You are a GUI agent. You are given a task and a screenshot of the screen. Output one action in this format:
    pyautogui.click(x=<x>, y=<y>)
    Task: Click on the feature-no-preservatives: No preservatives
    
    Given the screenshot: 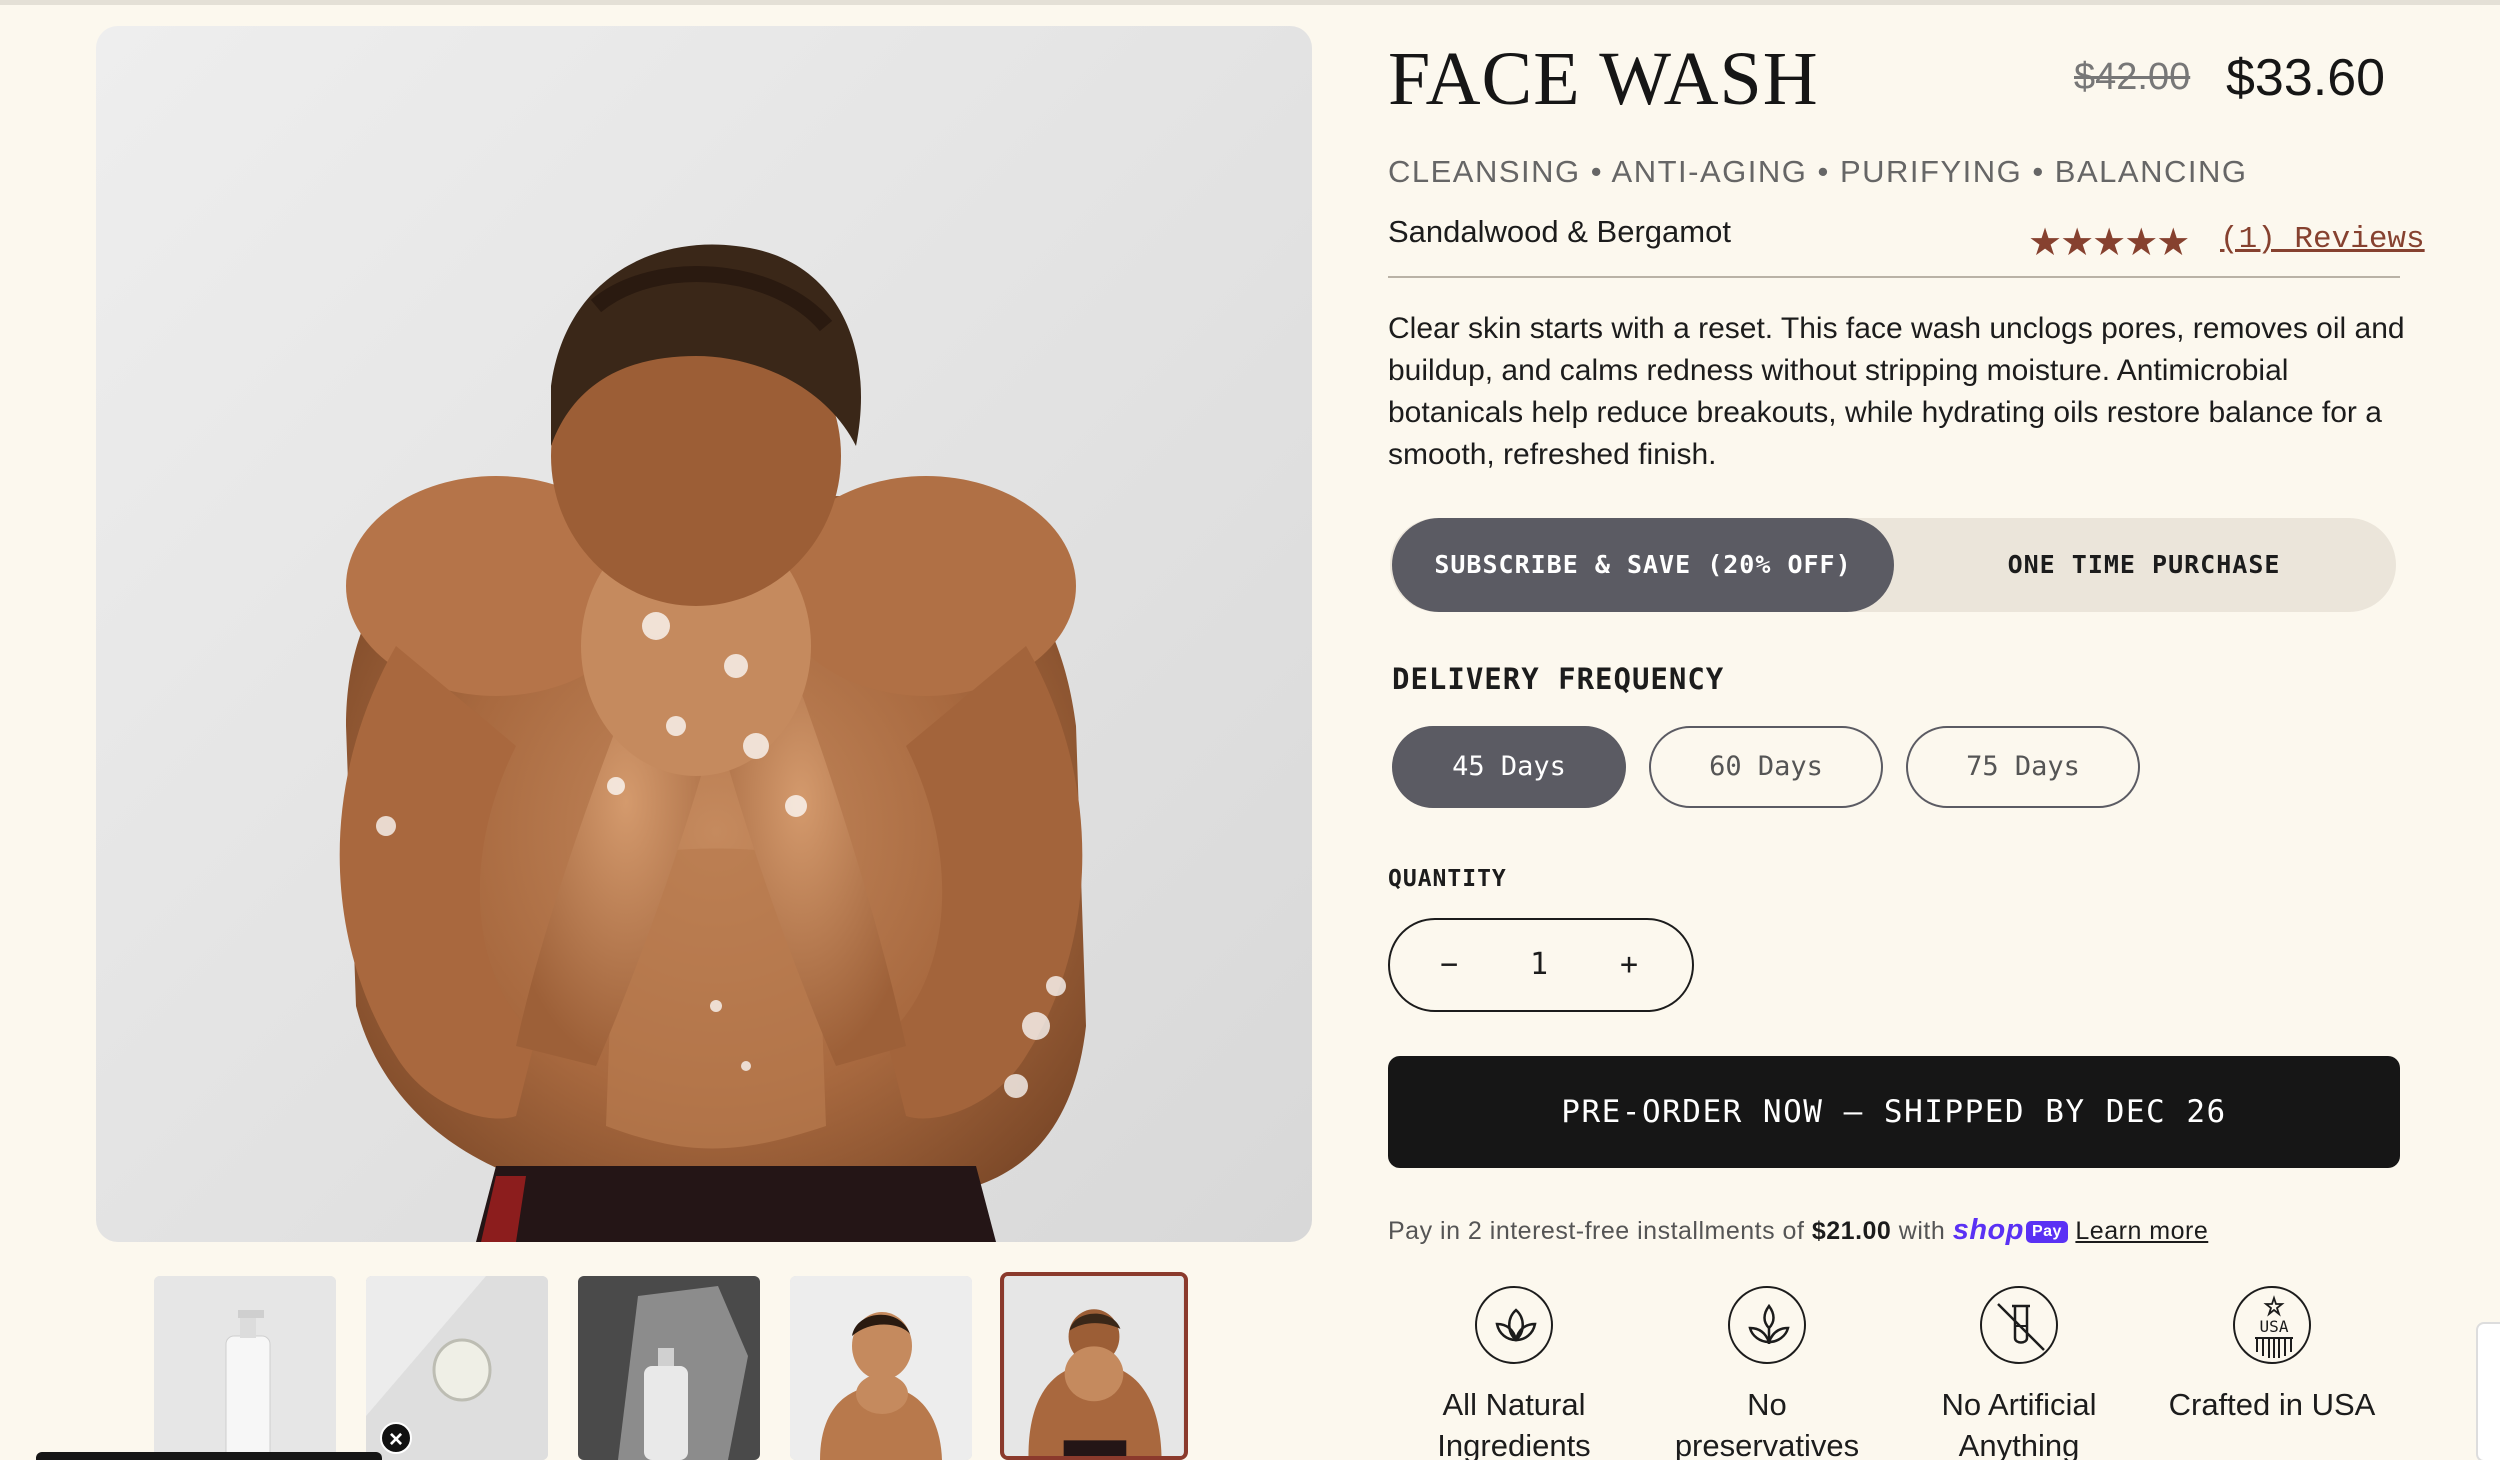 What is the action you would take?
    pyautogui.click(x=1767, y=1373)
    